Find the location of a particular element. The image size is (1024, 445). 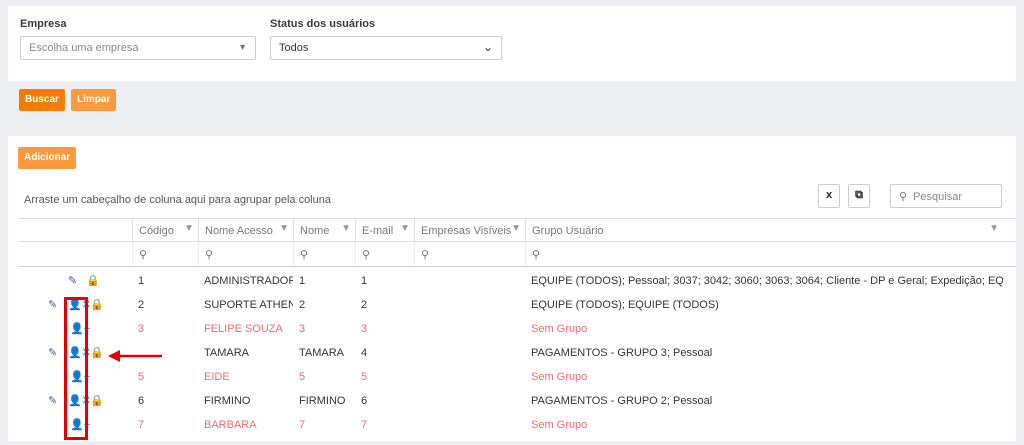

cell-nome: 3 is located at coordinates (302, 329).